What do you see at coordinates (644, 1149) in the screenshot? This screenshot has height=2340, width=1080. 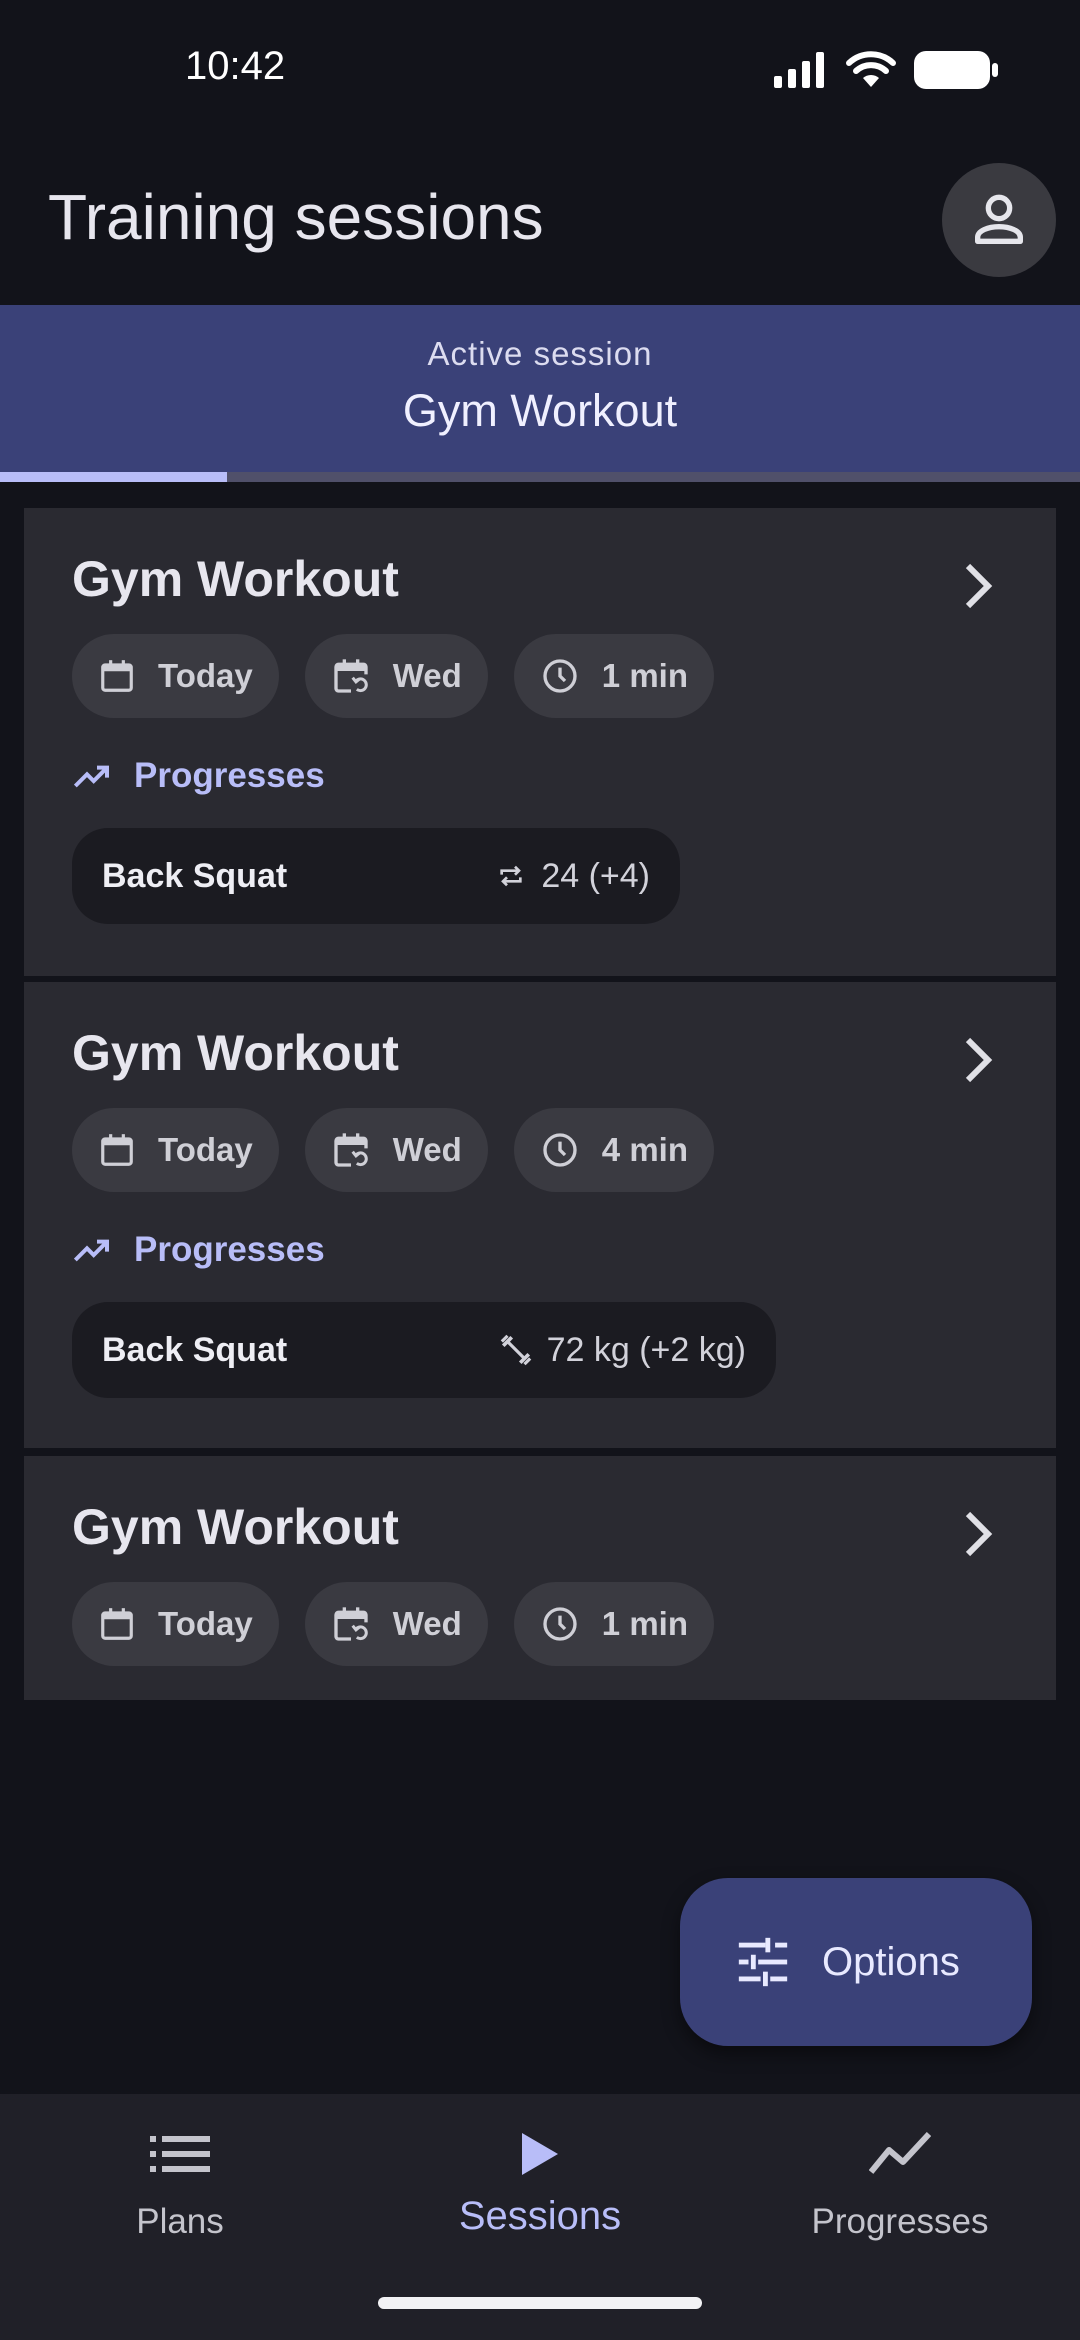 I see `duration-chip-label: 4 min` at bounding box center [644, 1149].